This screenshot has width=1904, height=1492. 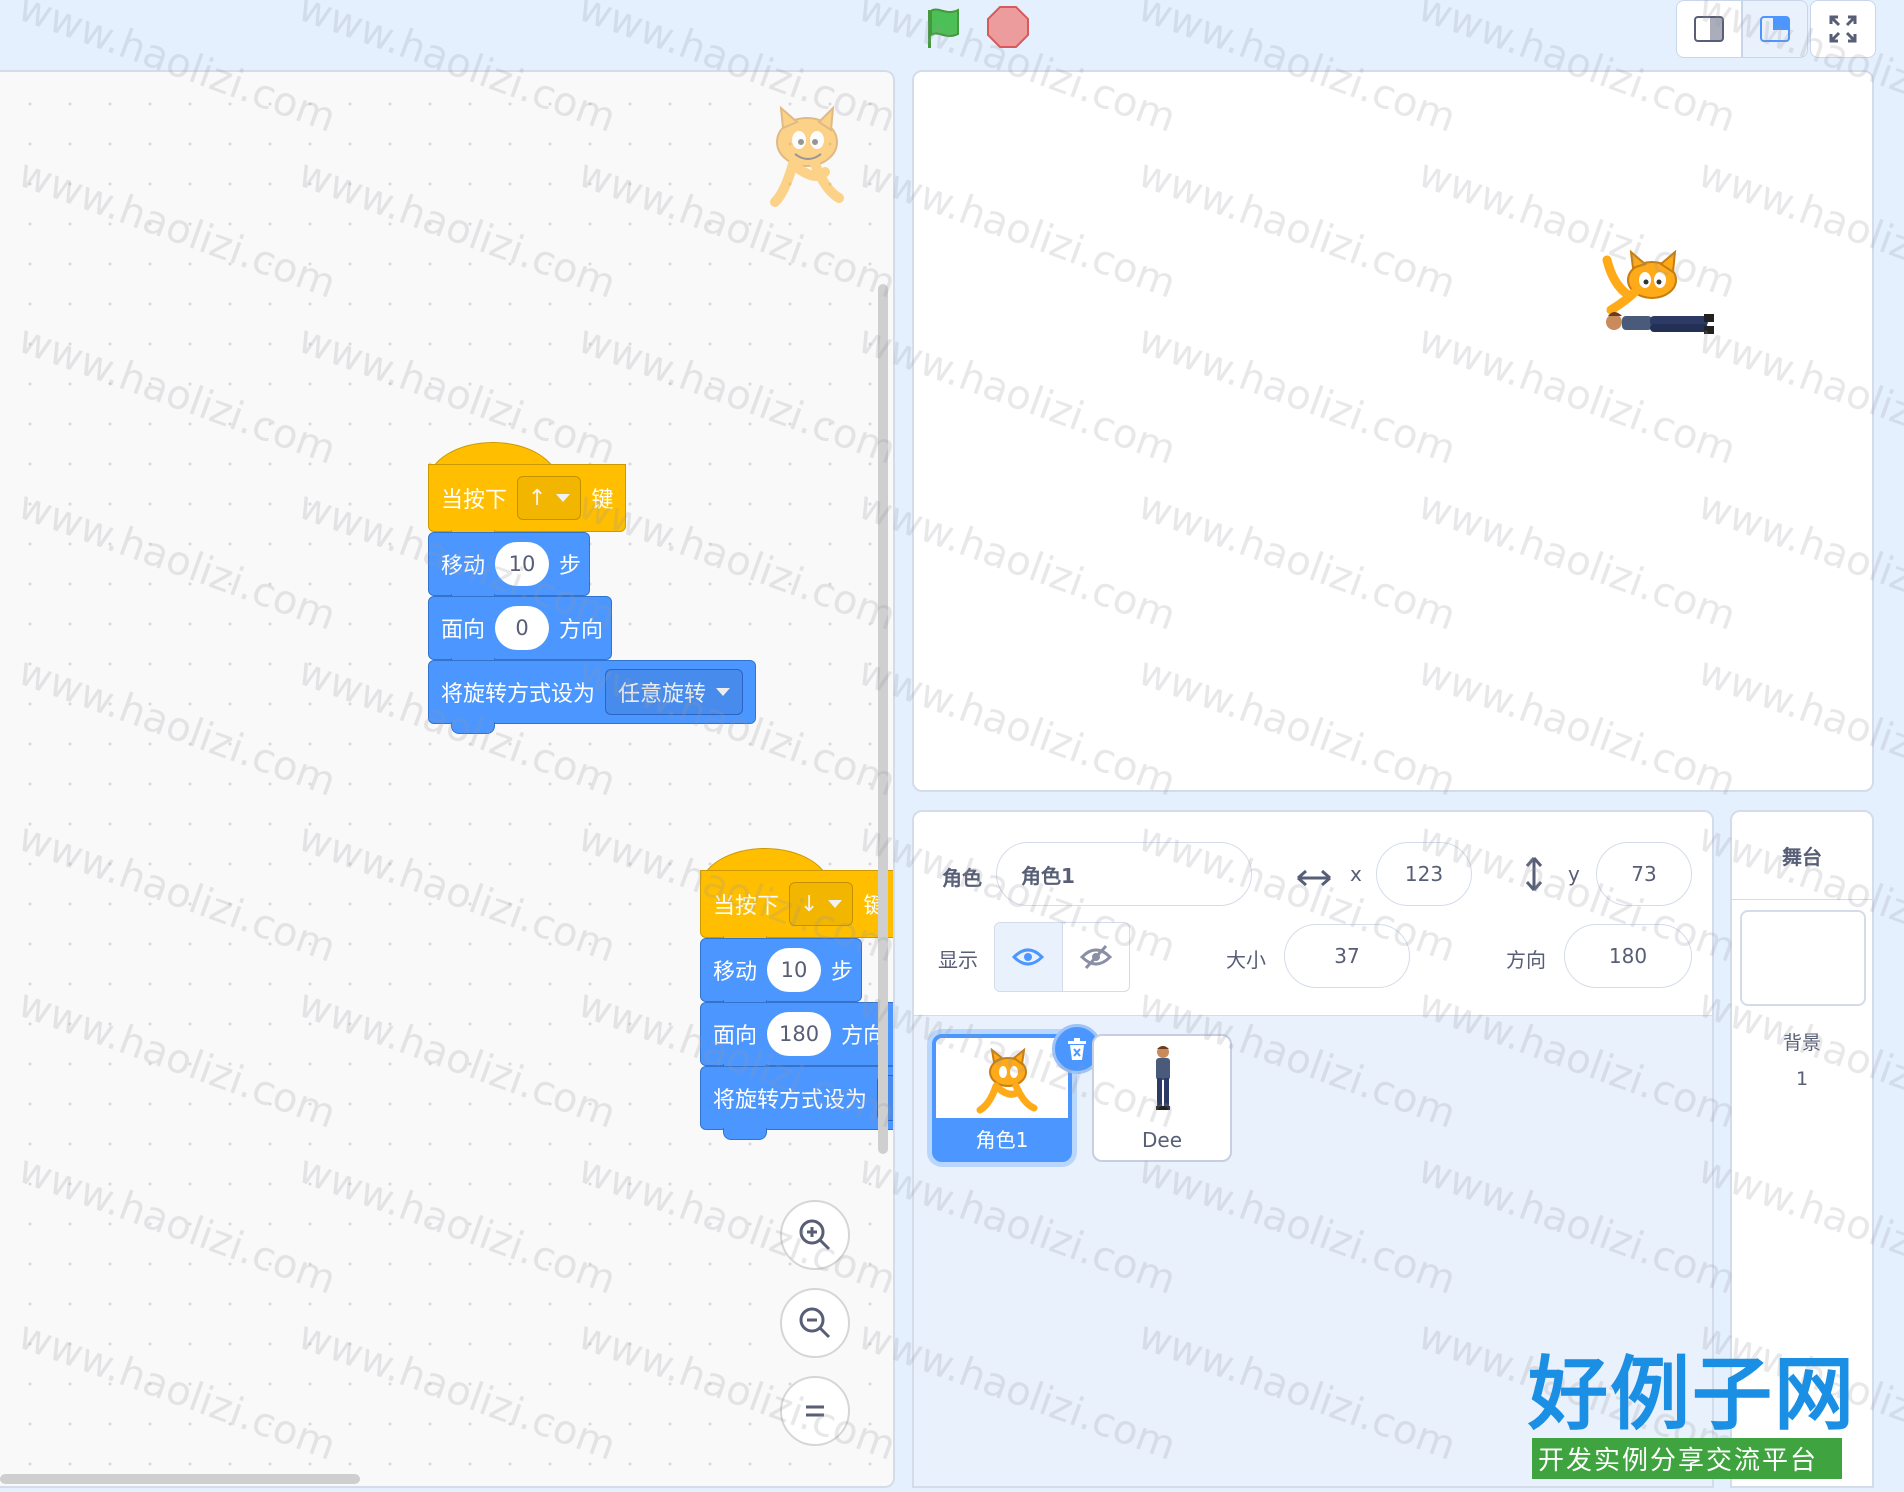 What do you see at coordinates (1008, 27) in the screenshot?
I see `stop-sign-icon` at bounding box center [1008, 27].